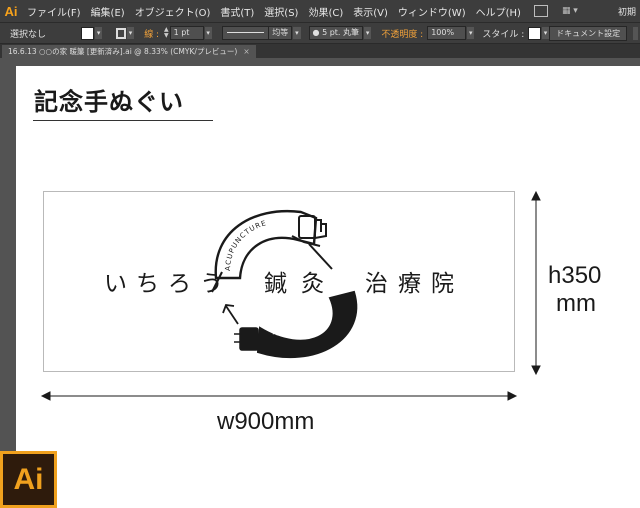 Image resolution: width=640 pixels, height=508 pixels. I want to click on logo-bottom-fist, so click(246, 339).